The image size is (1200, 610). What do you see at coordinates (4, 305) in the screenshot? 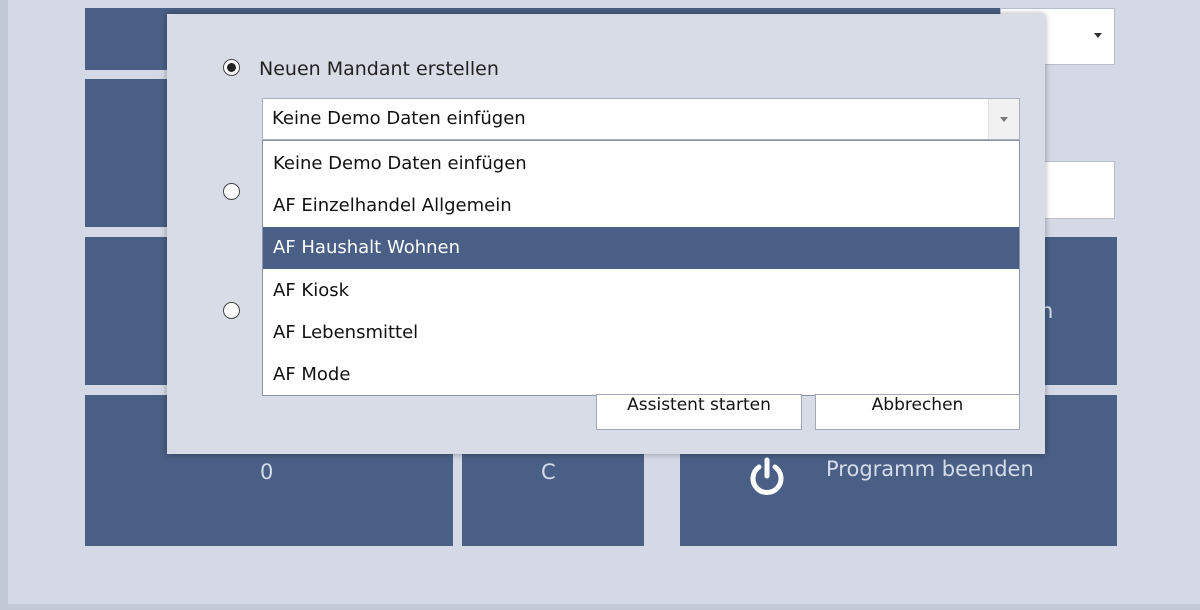
I see `window-frame-left` at bounding box center [4, 305].